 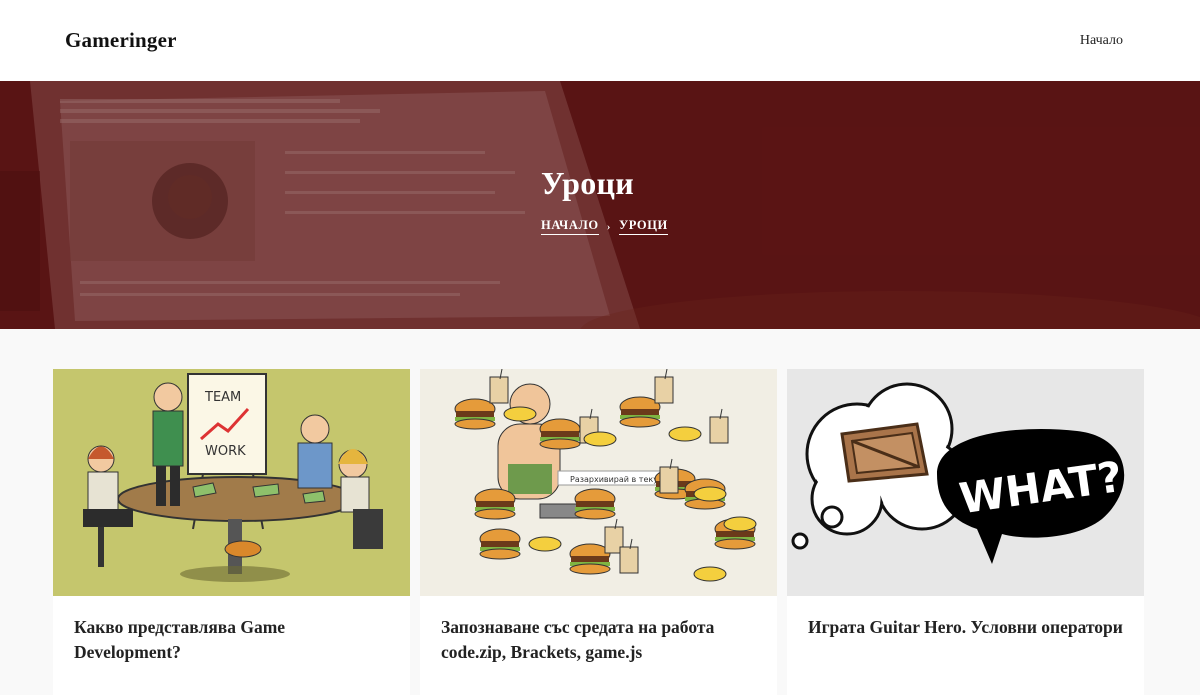 What do you see at coordinates (222, 397) in the screenshot?
I see `image-text-team: TEAM` at bounding box center [222, 397].